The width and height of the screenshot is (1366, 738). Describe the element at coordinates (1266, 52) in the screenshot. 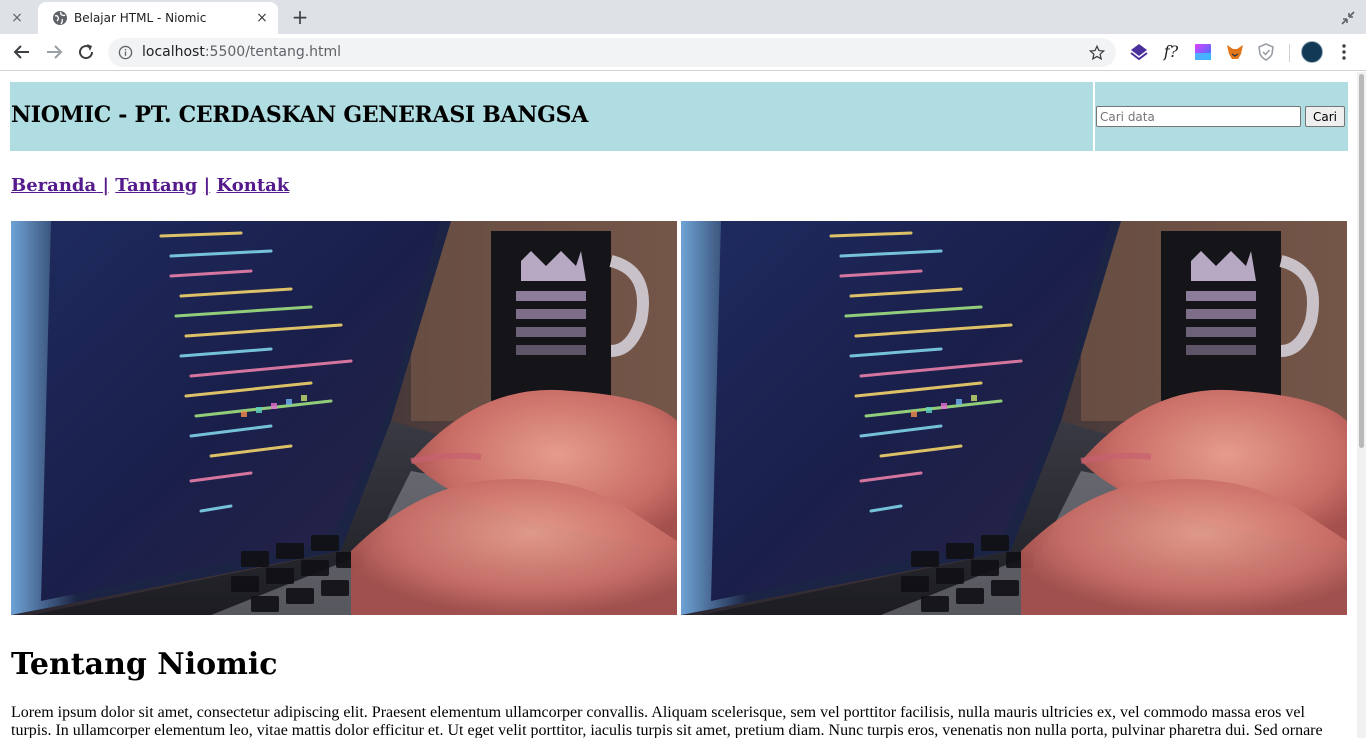

I see `shield-icon` at that location.